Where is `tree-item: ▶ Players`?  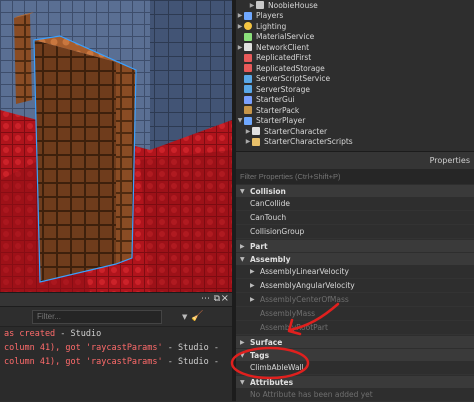
tree-item: ▶ Players is located at coordinates (355, 16).